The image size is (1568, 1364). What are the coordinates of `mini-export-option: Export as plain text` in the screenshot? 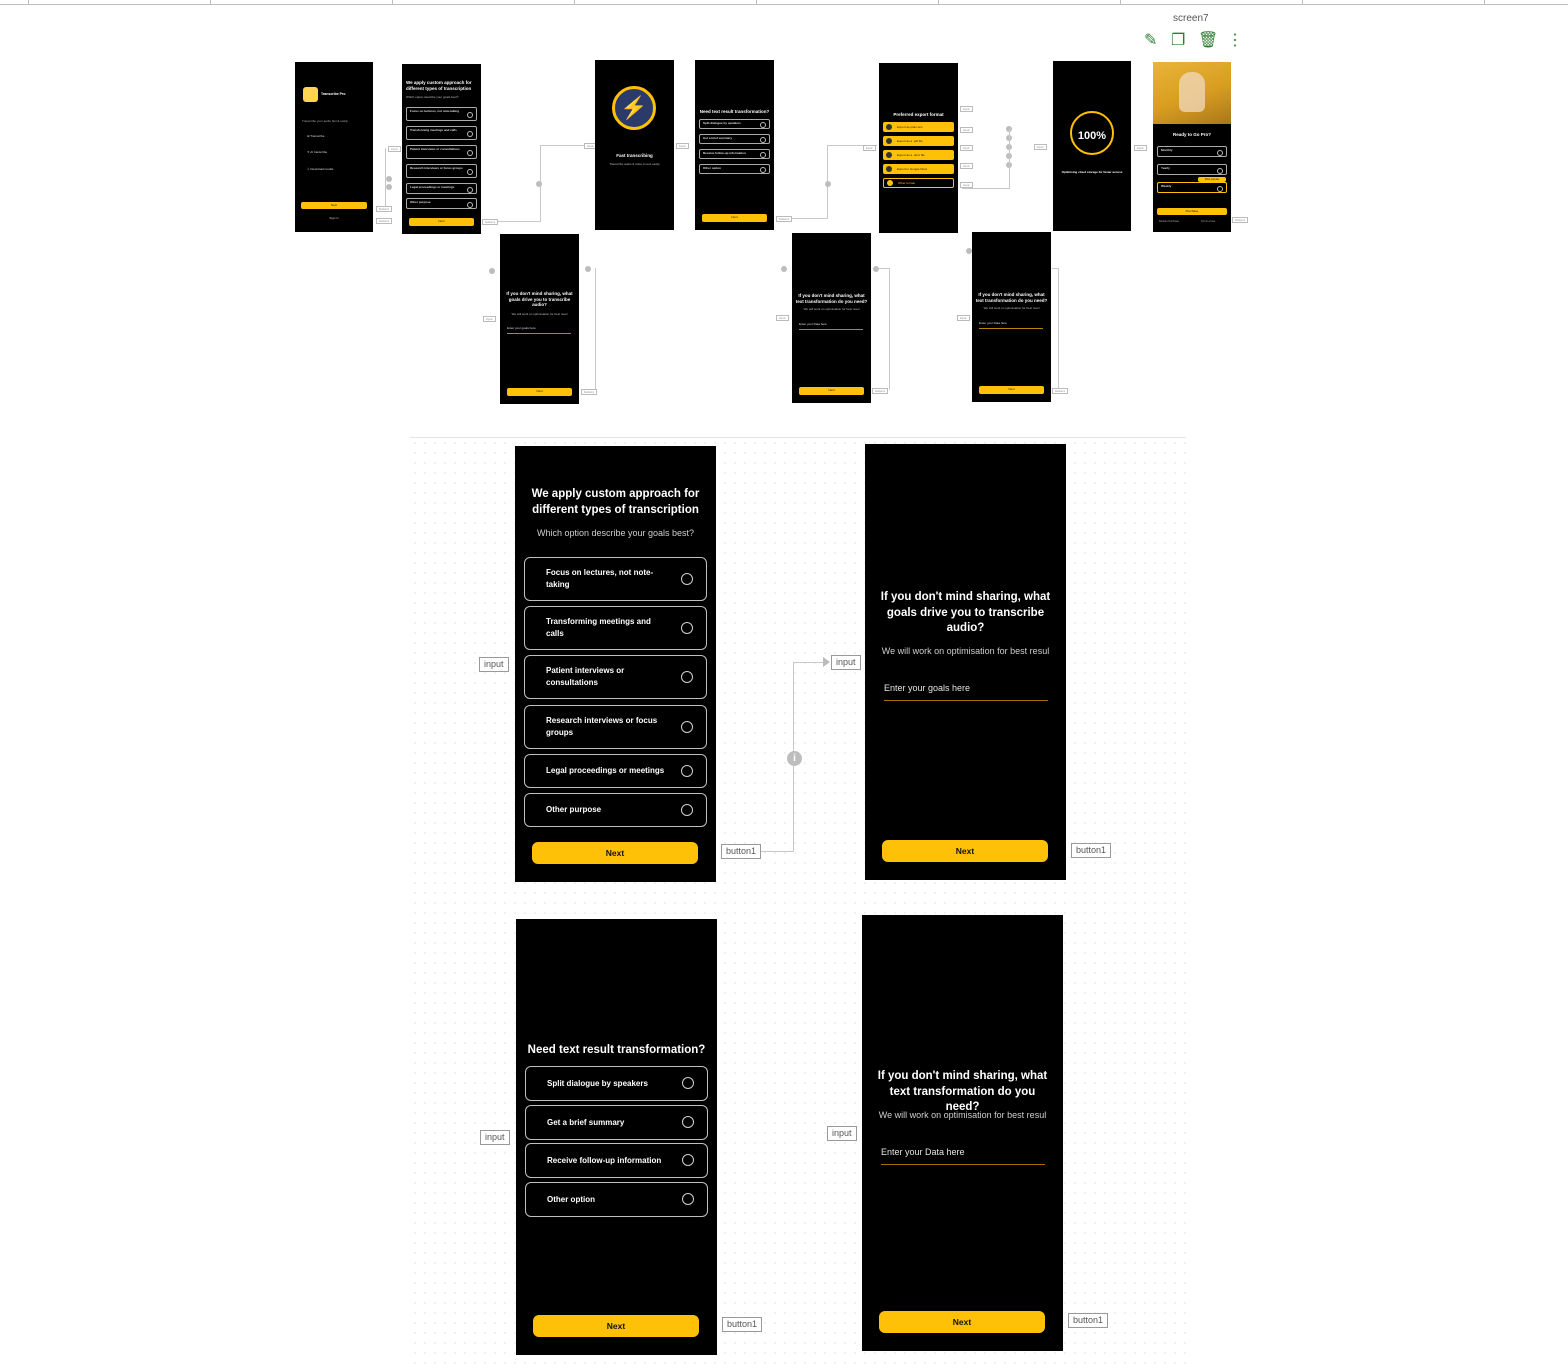 It's located at (918, 127).